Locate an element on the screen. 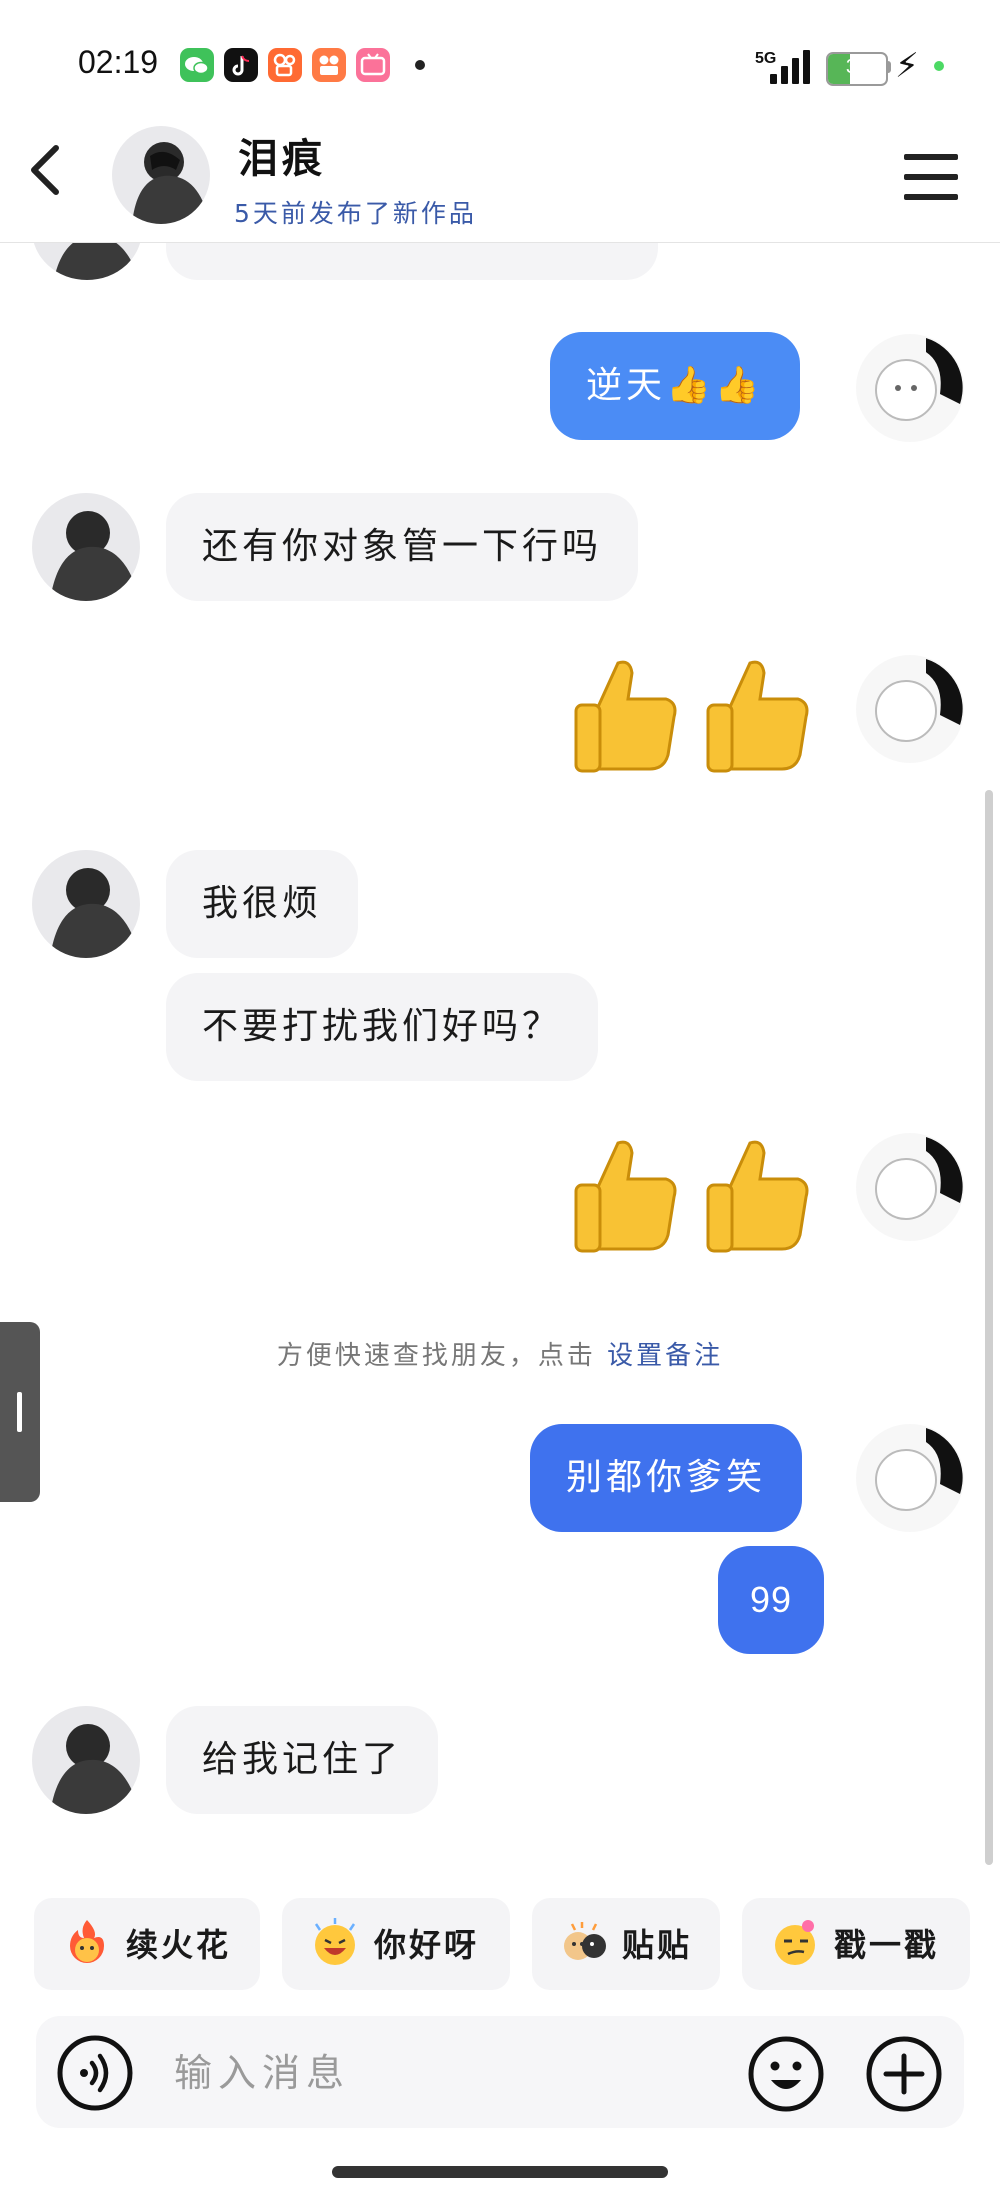 This screenshot has height=2197, width=1000. quick-reply-poke: 戳一戳 is located at coordinates (856, 1944).